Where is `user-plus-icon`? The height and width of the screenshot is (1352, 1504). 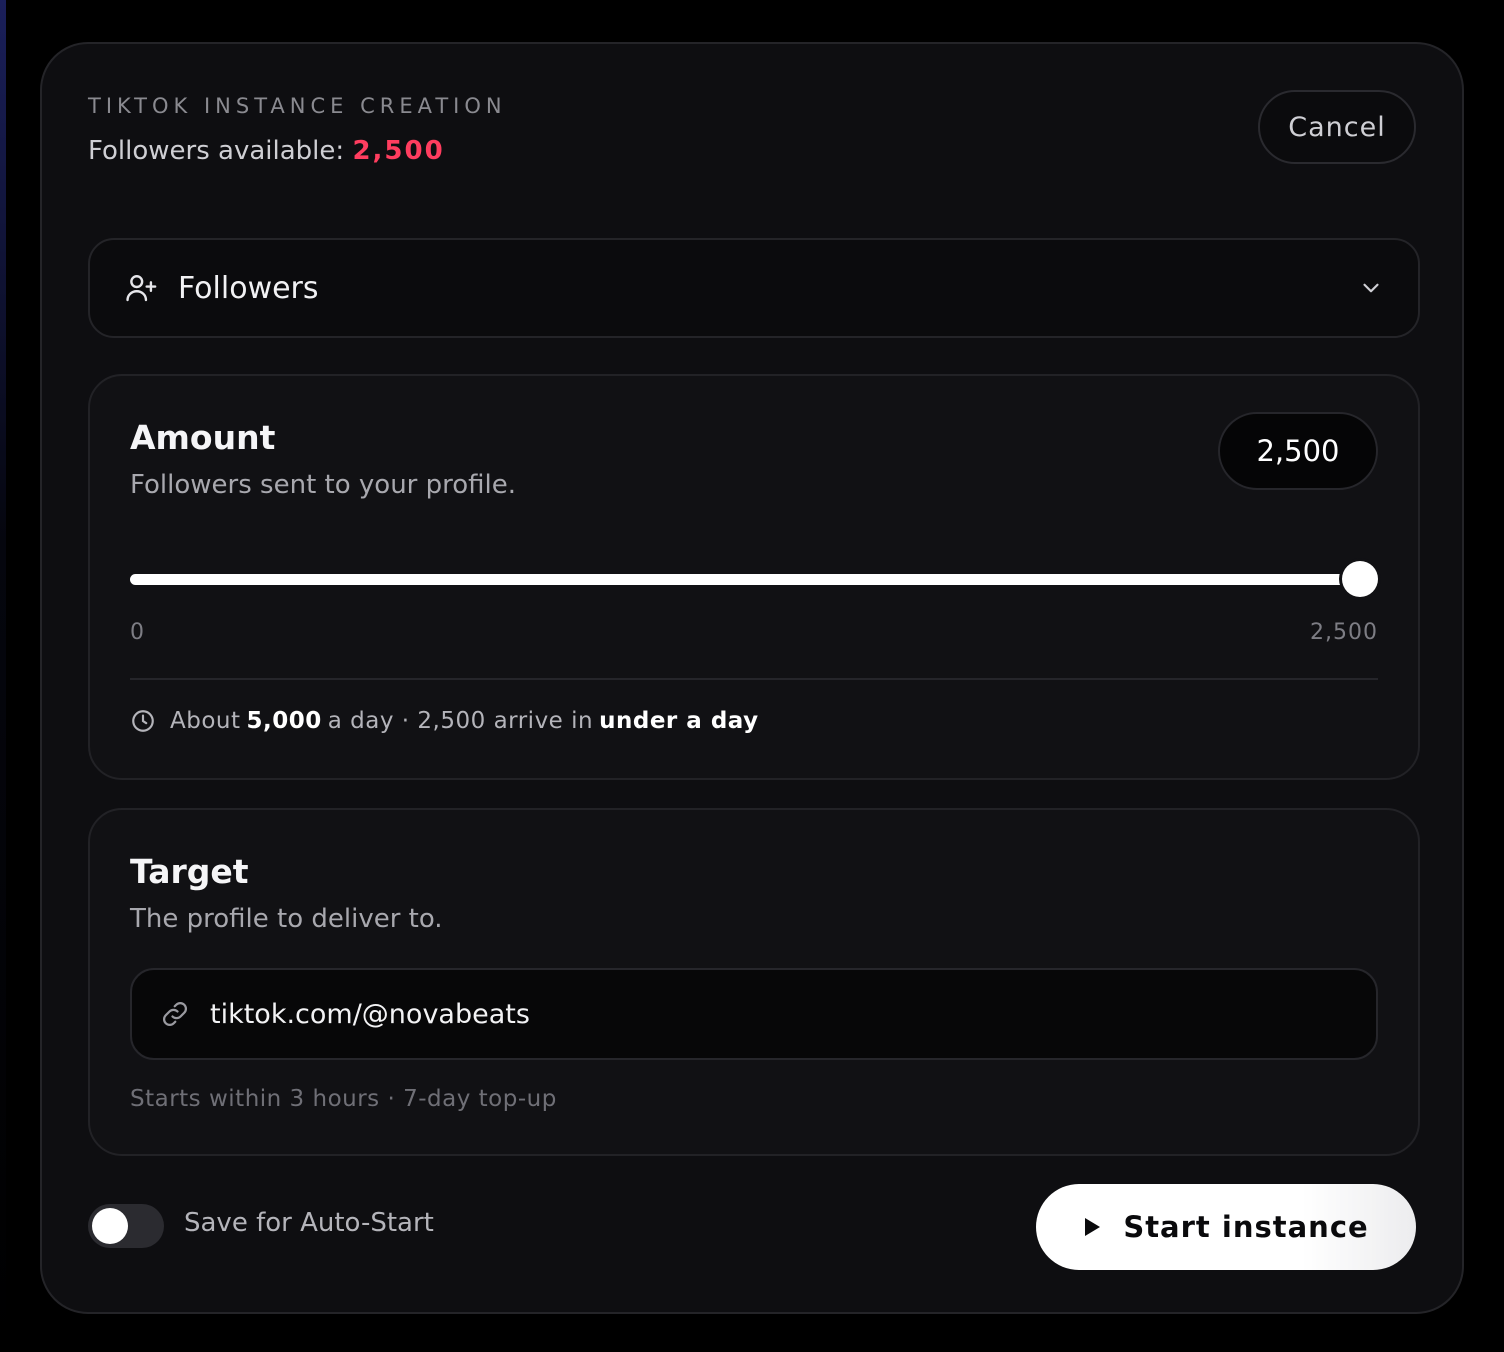 user-plus-icon is located at coordinates (141, 288).